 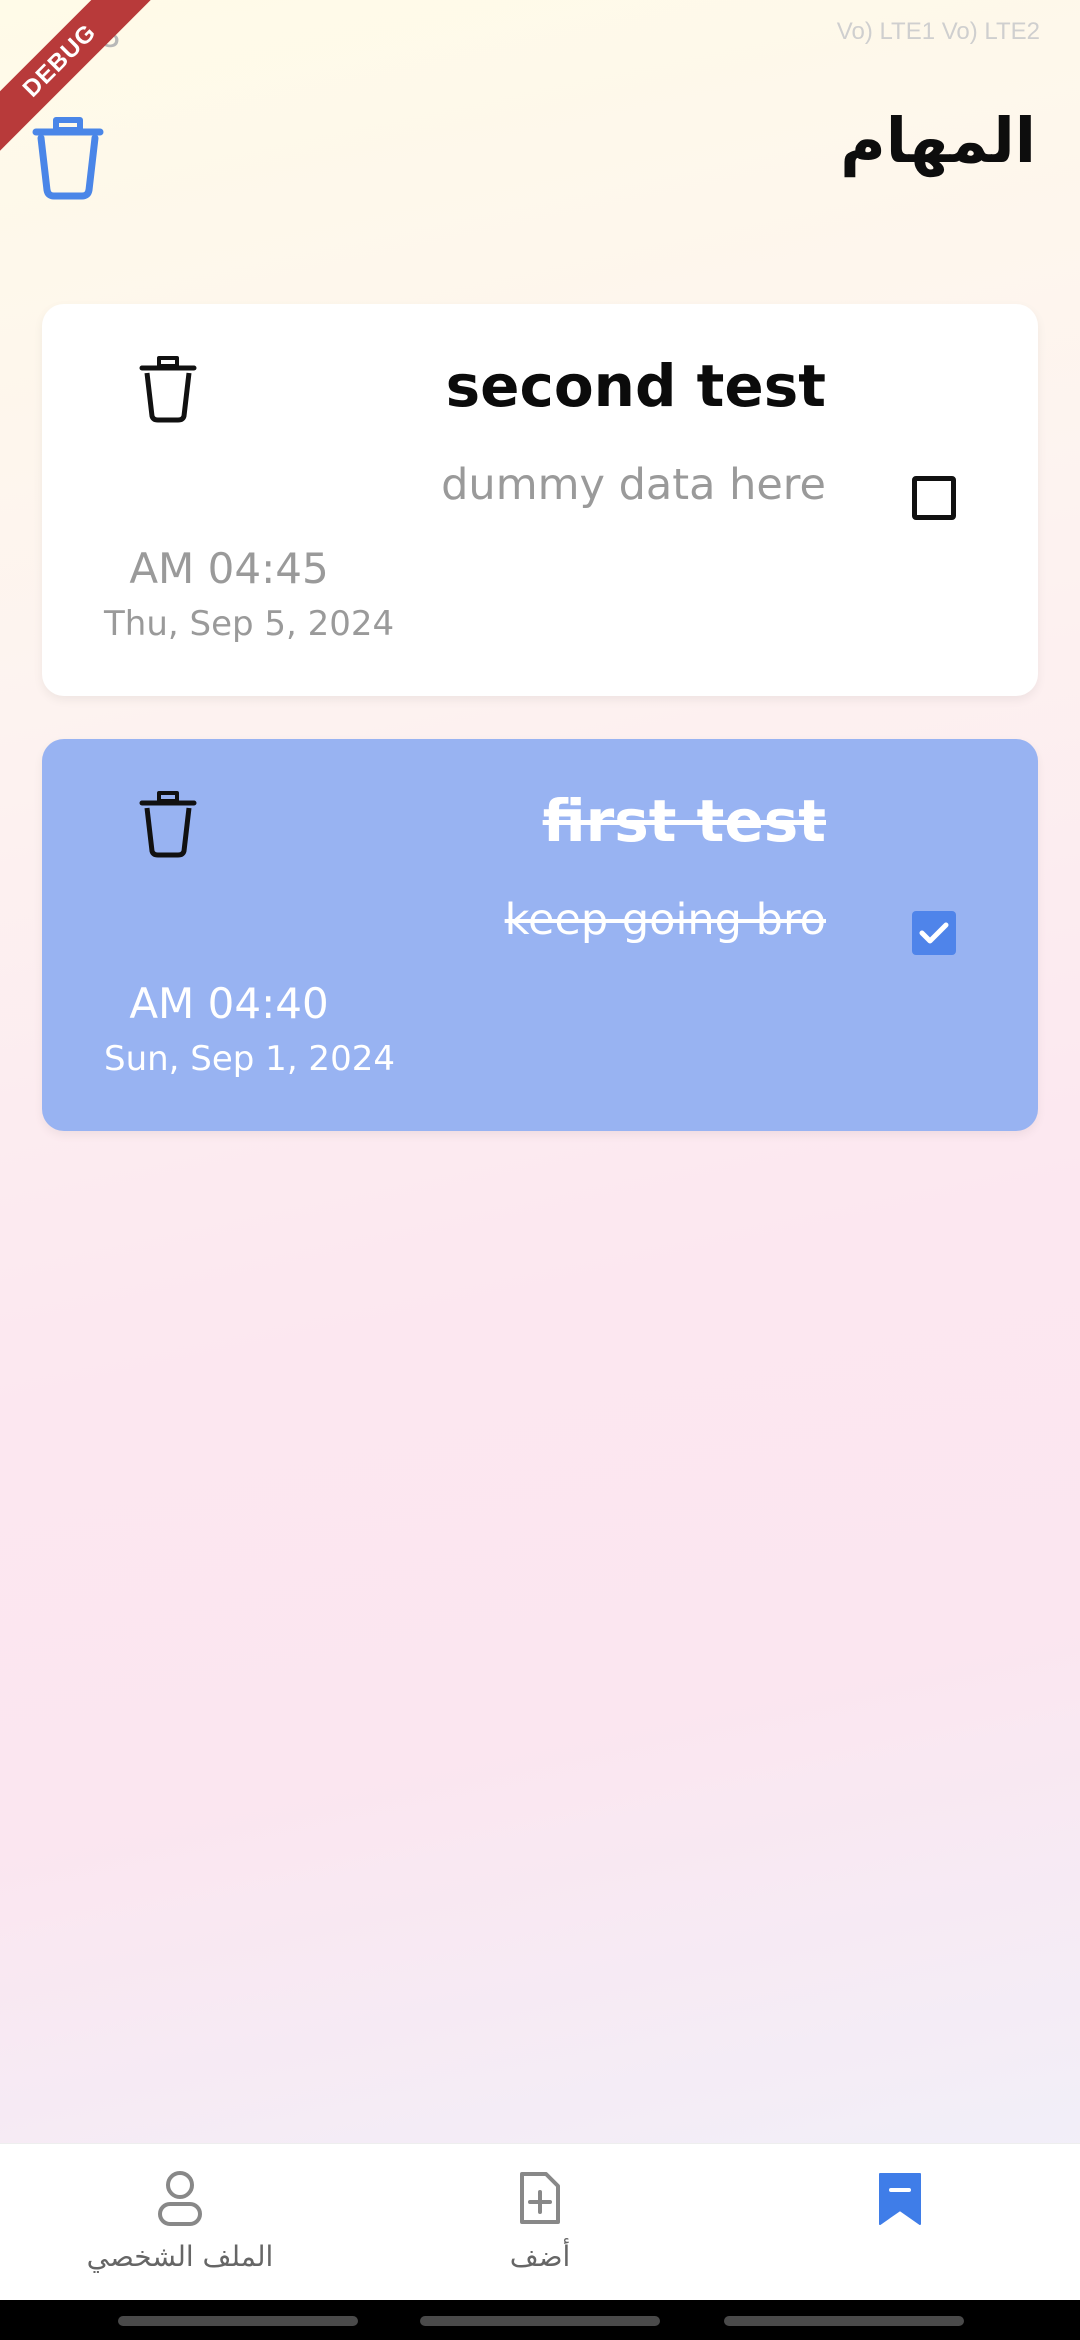 I want to click on nav-label: أضف, so click(x=540, y=2256).